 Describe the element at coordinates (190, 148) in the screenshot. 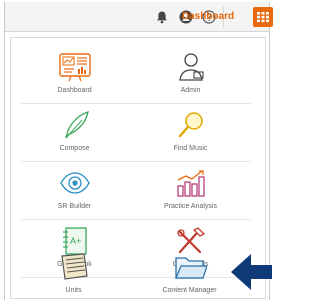

I see `menu-item-label: Find Music` at that location.